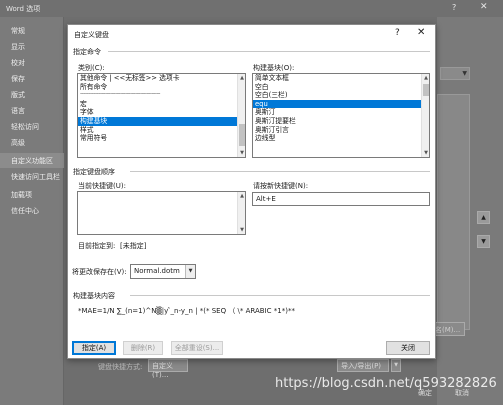  I want to click on list-item: 空白(三栏), so click(341, 95).